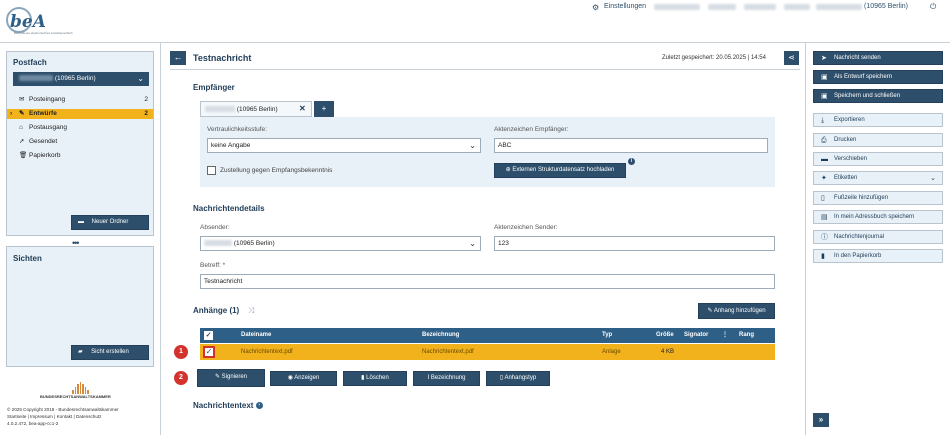 The image size is (950, 435). Describe the element at coordinates (251, 311) in the screenshot. I see `collapse-icon: ⤨` at that location.